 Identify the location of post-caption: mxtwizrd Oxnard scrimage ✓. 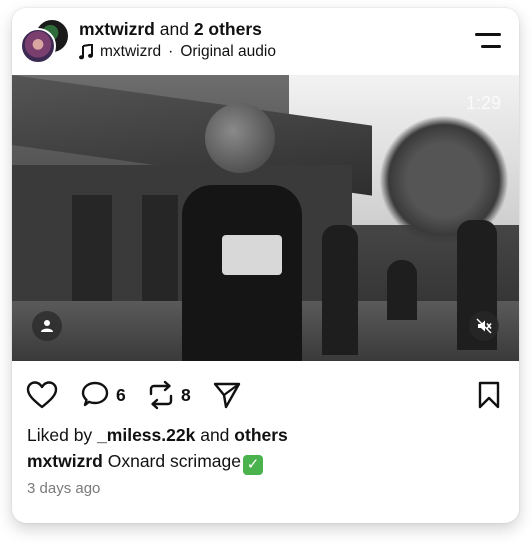
(145, 463).